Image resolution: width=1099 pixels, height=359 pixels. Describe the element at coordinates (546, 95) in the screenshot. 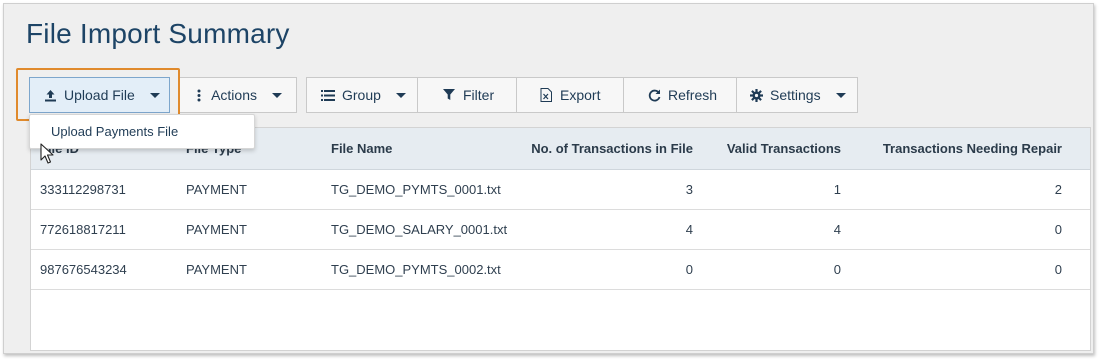

I see `excel-export-icon` at that location.